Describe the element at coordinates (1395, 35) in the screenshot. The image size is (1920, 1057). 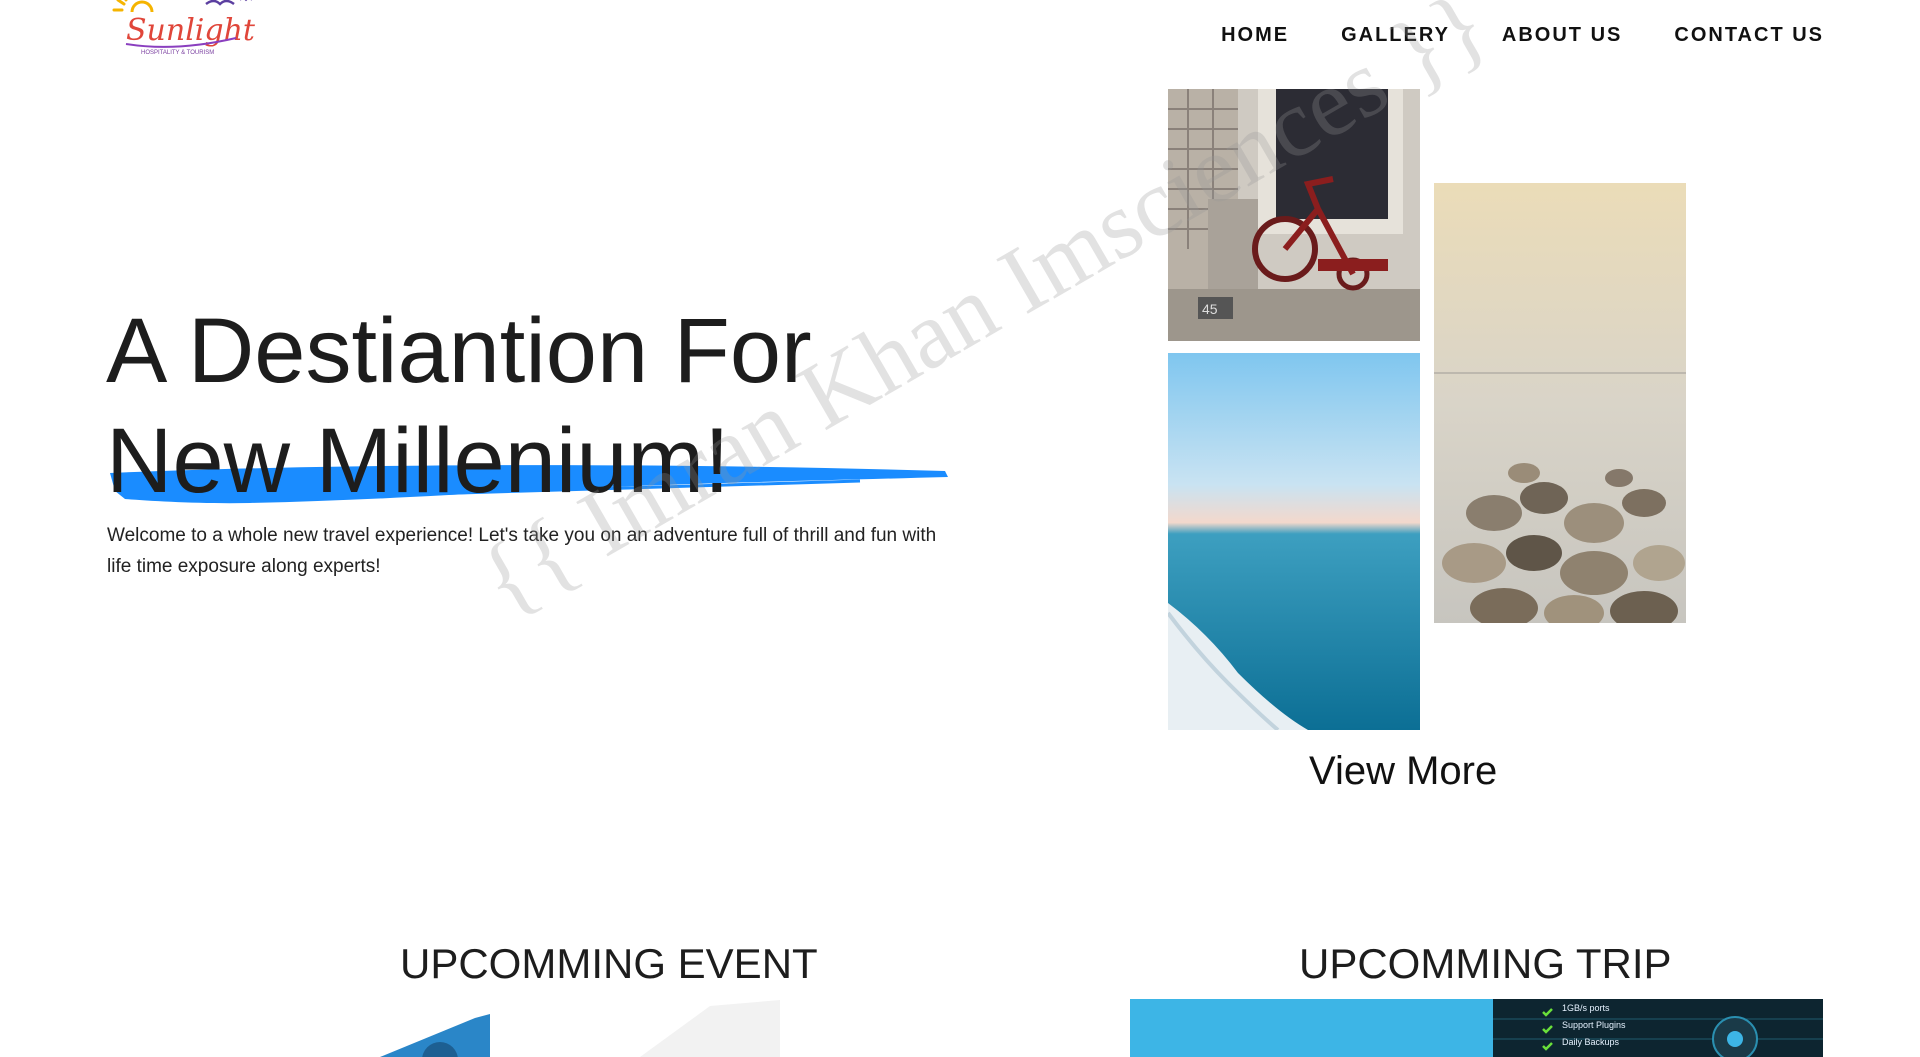
I see `nav-gallery: GALLERY` at that location.